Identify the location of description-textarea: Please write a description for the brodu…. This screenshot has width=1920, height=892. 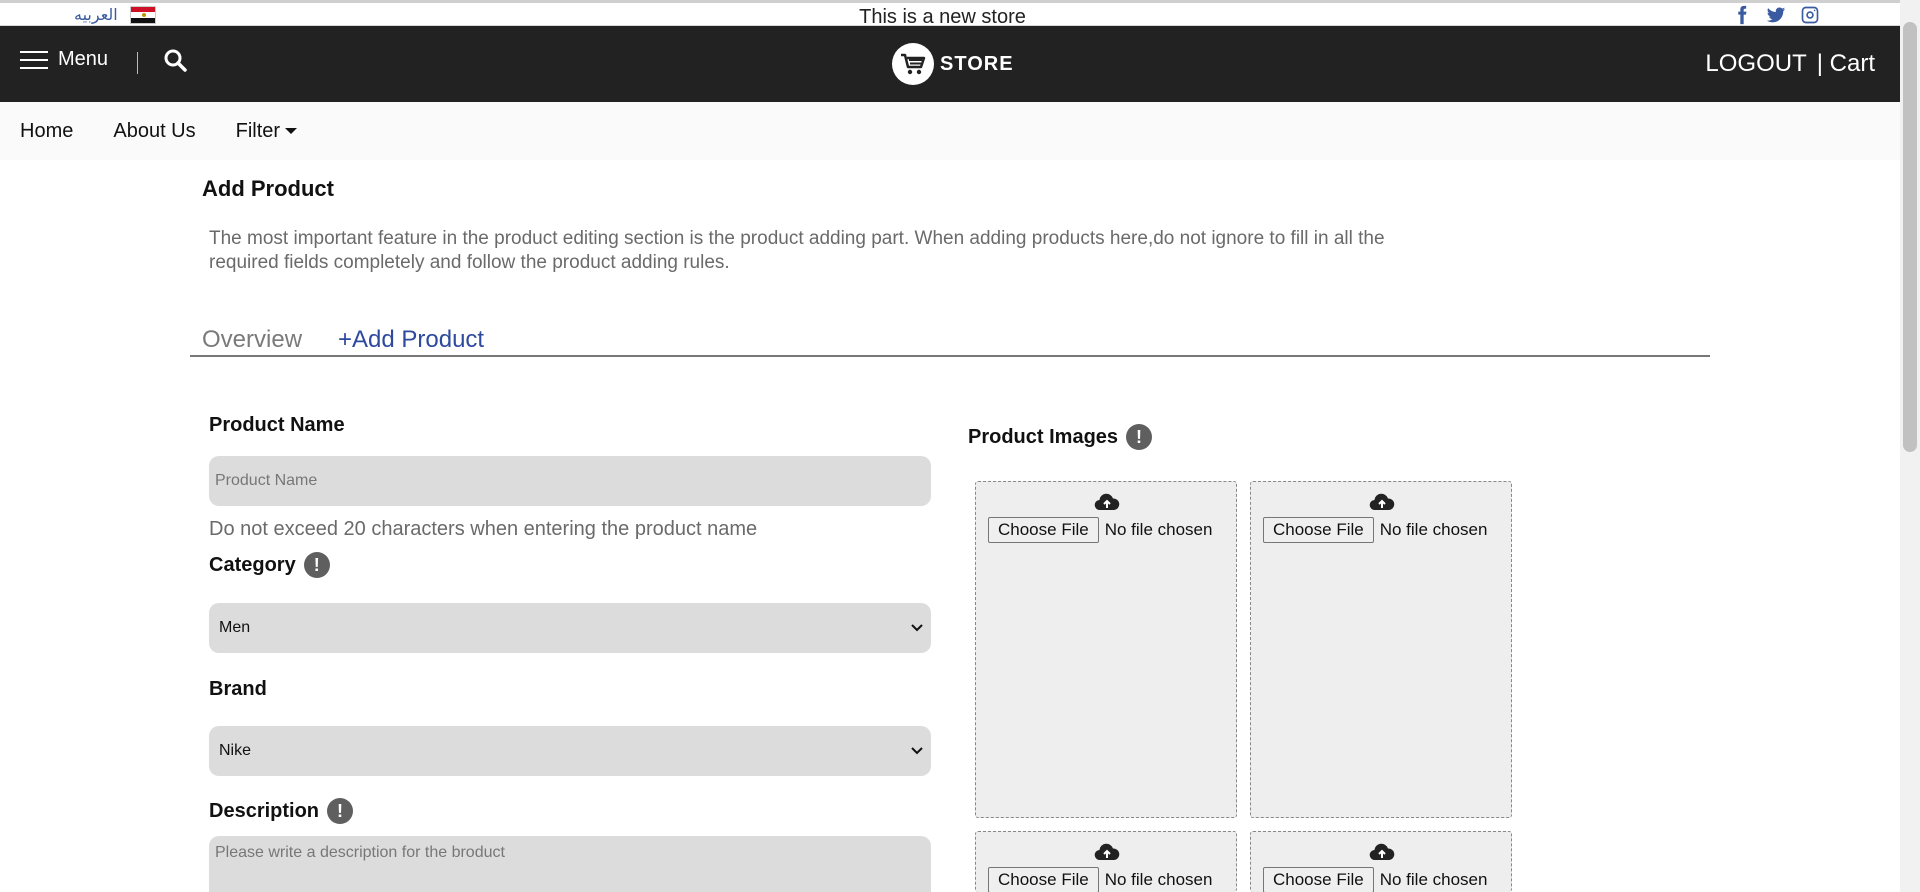
(570, 864).